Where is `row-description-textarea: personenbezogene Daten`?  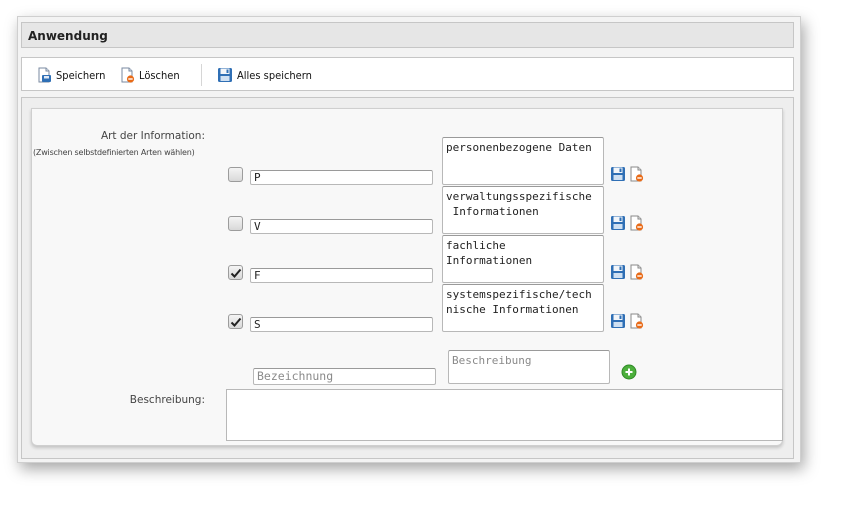
row-description-textarea: personenbezogene Daten is located at coordinates (523, 161).